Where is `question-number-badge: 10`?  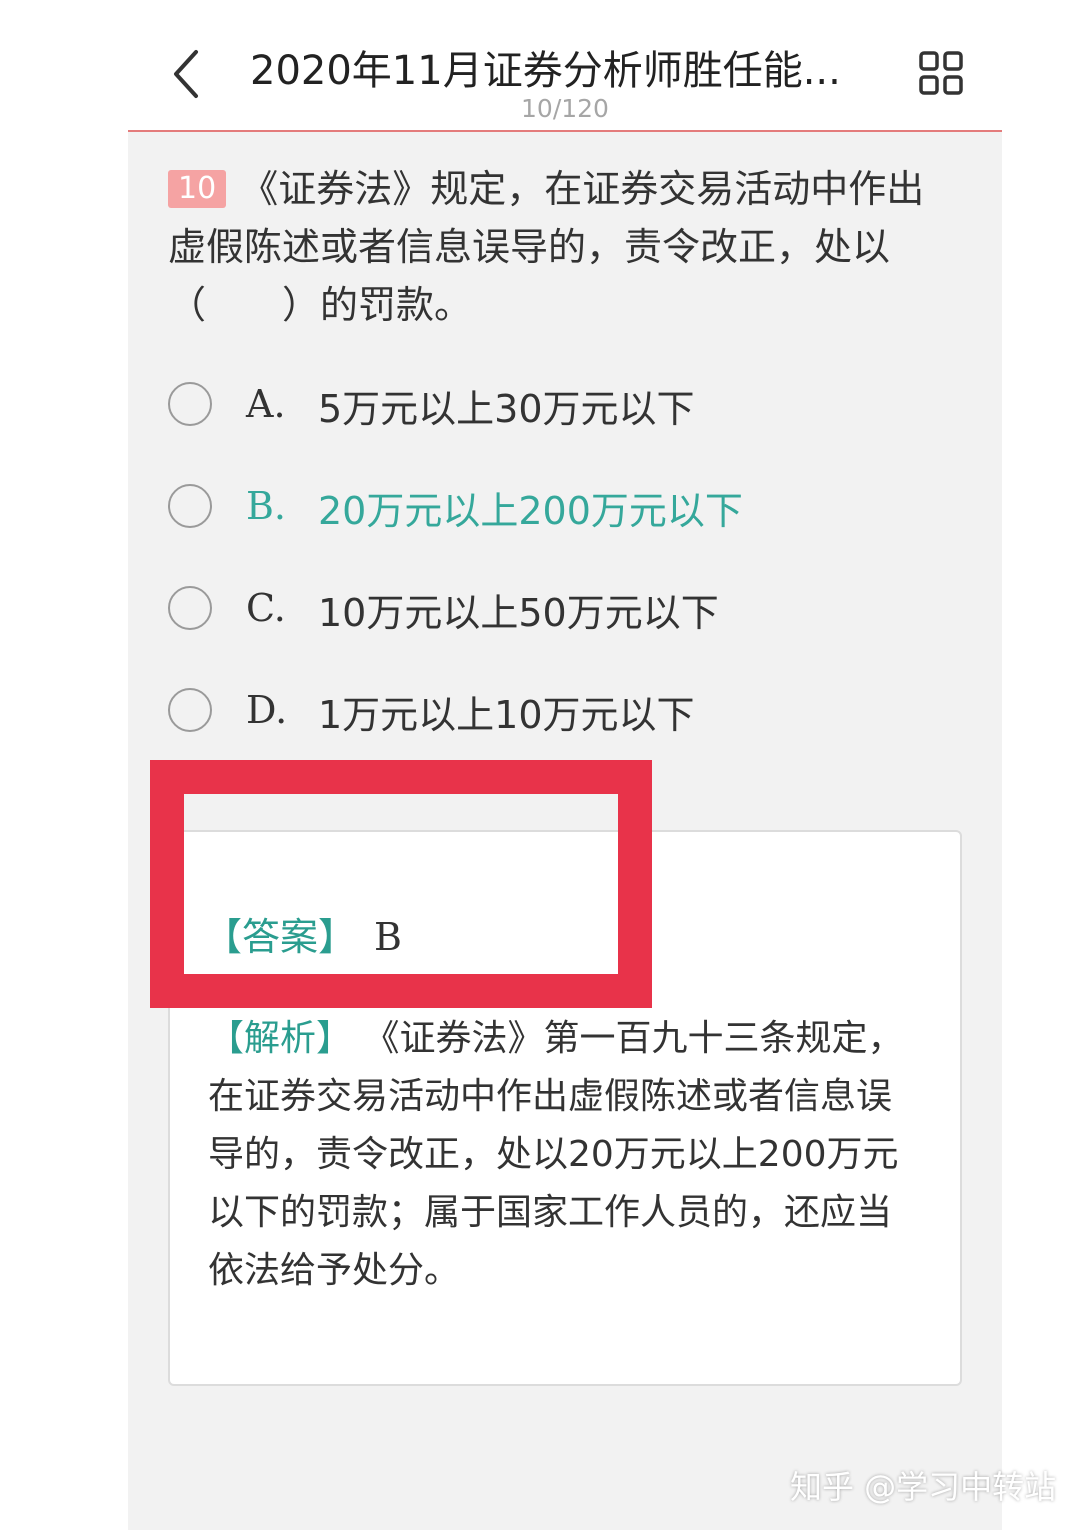 question-number-badge: 10 is located at coordinates (197, 189).